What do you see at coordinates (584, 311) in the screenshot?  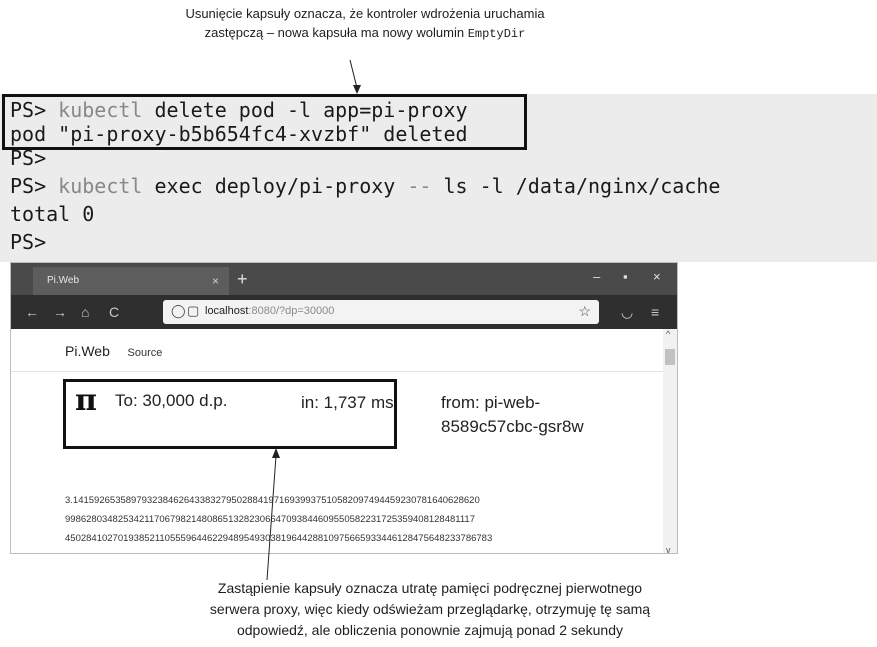 I see `star-icon: ☆` at bounding box center [584, 311].